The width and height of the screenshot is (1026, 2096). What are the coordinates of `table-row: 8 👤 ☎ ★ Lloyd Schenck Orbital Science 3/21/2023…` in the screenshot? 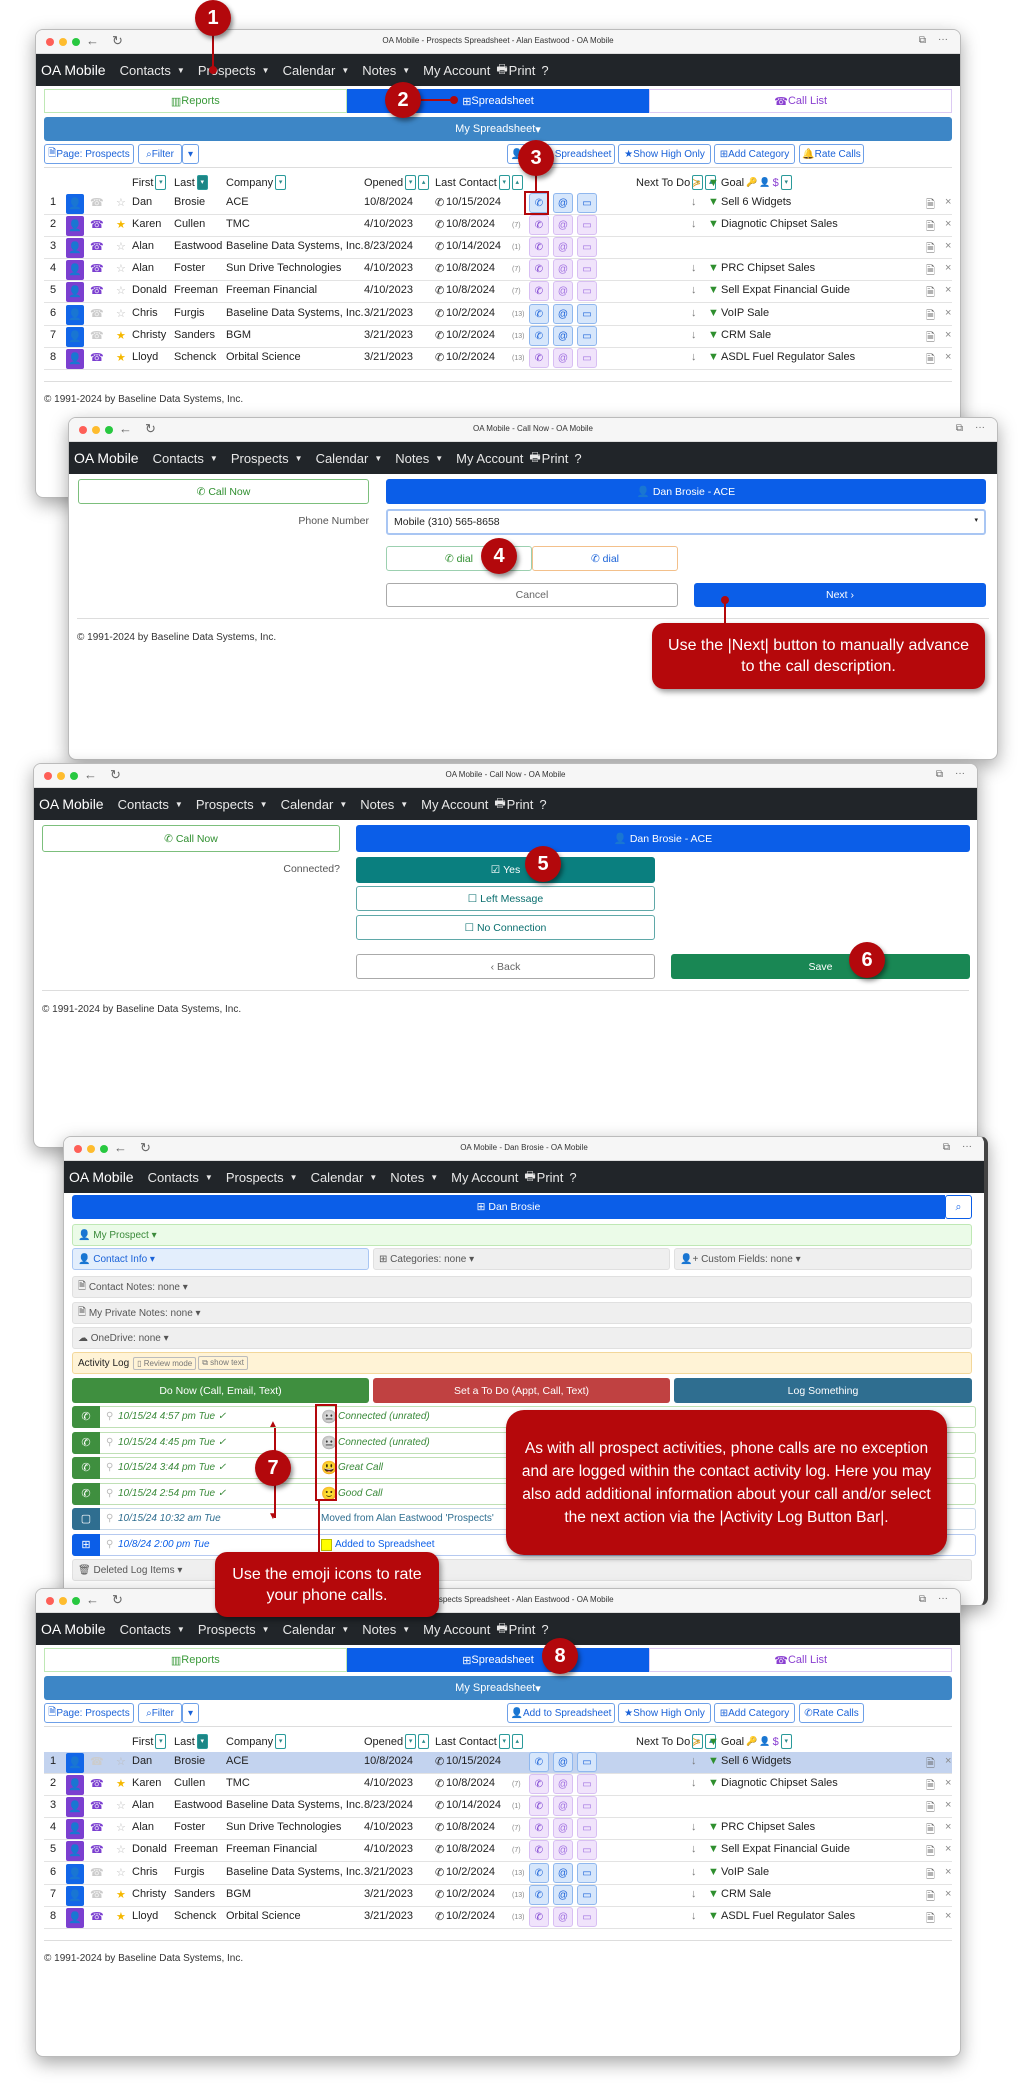 It's located at (498, 1917).